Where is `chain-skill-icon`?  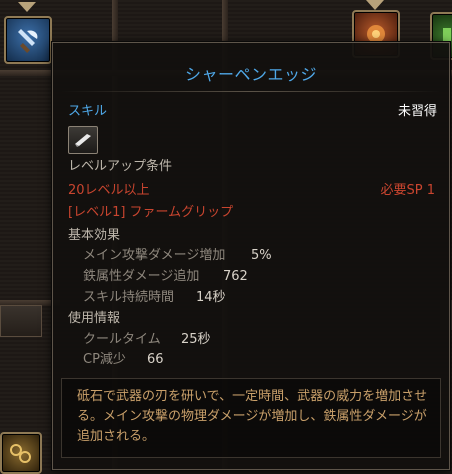
chain-skill-icon is located at coordinates (20, 453).